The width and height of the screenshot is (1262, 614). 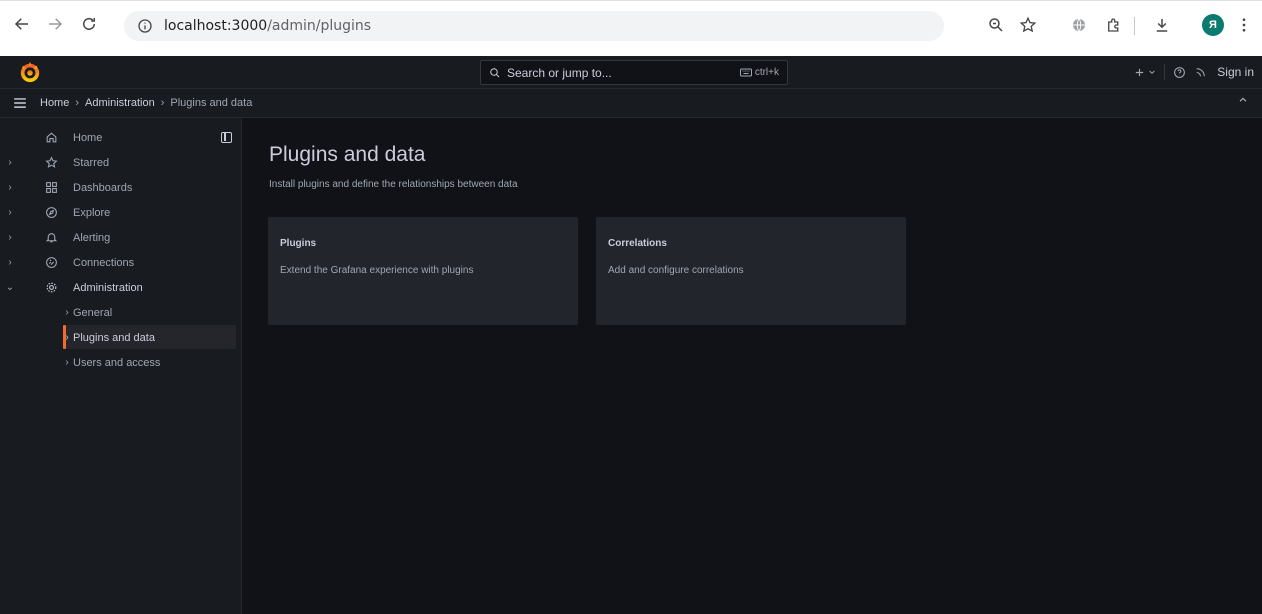 What do you see at coordinates (1213, 25) in the screenshot?
I see `profile-avatar: Я` at bounding box center [1213, 25].